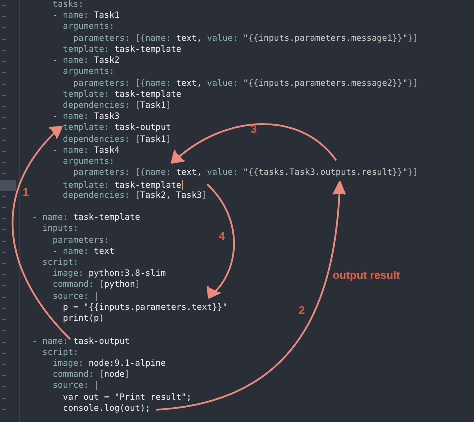 Image resolution: width=474 pixels, height=422 pixels. Describe the element at coordinates (135, 196) in the screenshot. I see `code-line: dependencies: [Task2, Task3]` at that location.